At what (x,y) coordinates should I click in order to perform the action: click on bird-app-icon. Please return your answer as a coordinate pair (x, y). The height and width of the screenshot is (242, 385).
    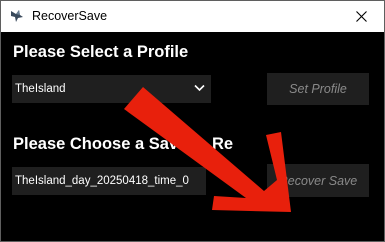
    Looking at the image, I should click on (17, 16).